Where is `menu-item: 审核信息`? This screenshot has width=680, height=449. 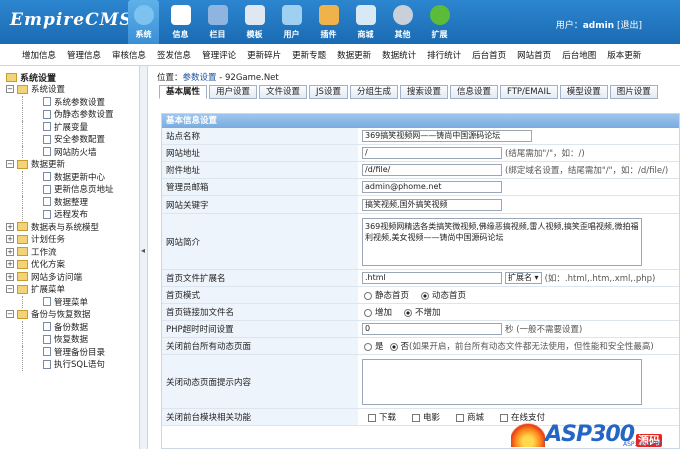 menu-item: 审核信息 is located at coordinates (129, 55).